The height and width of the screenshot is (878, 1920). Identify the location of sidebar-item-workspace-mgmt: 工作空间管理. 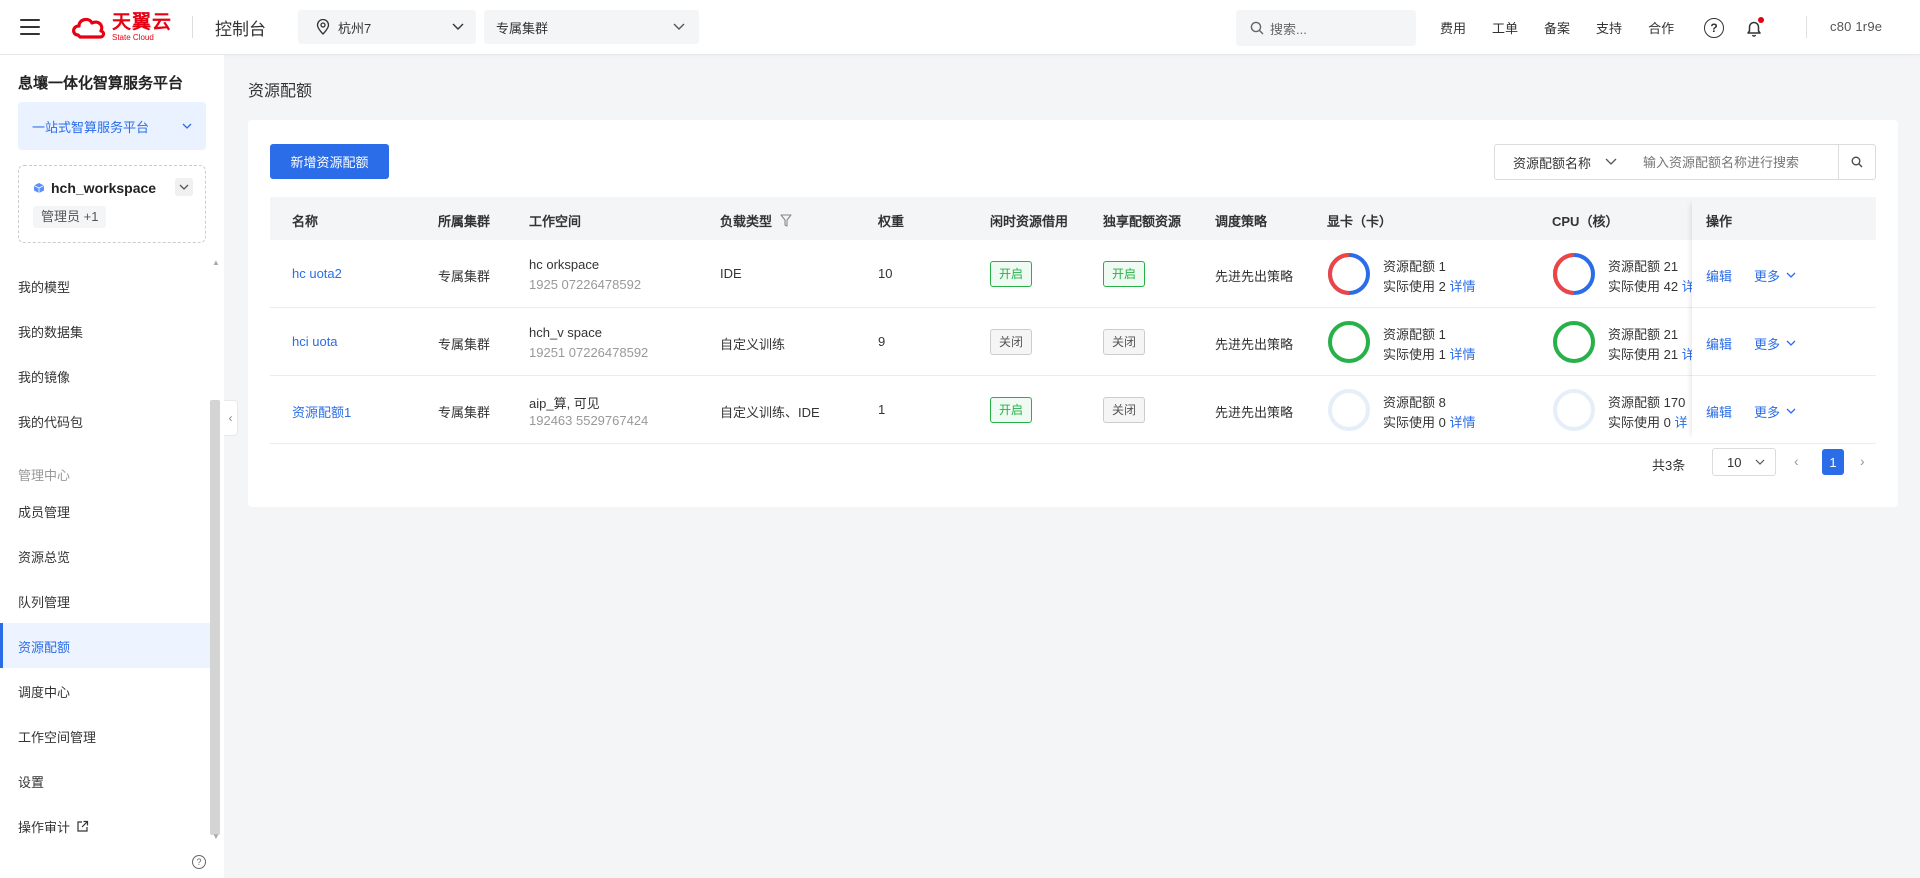
(57, 736).